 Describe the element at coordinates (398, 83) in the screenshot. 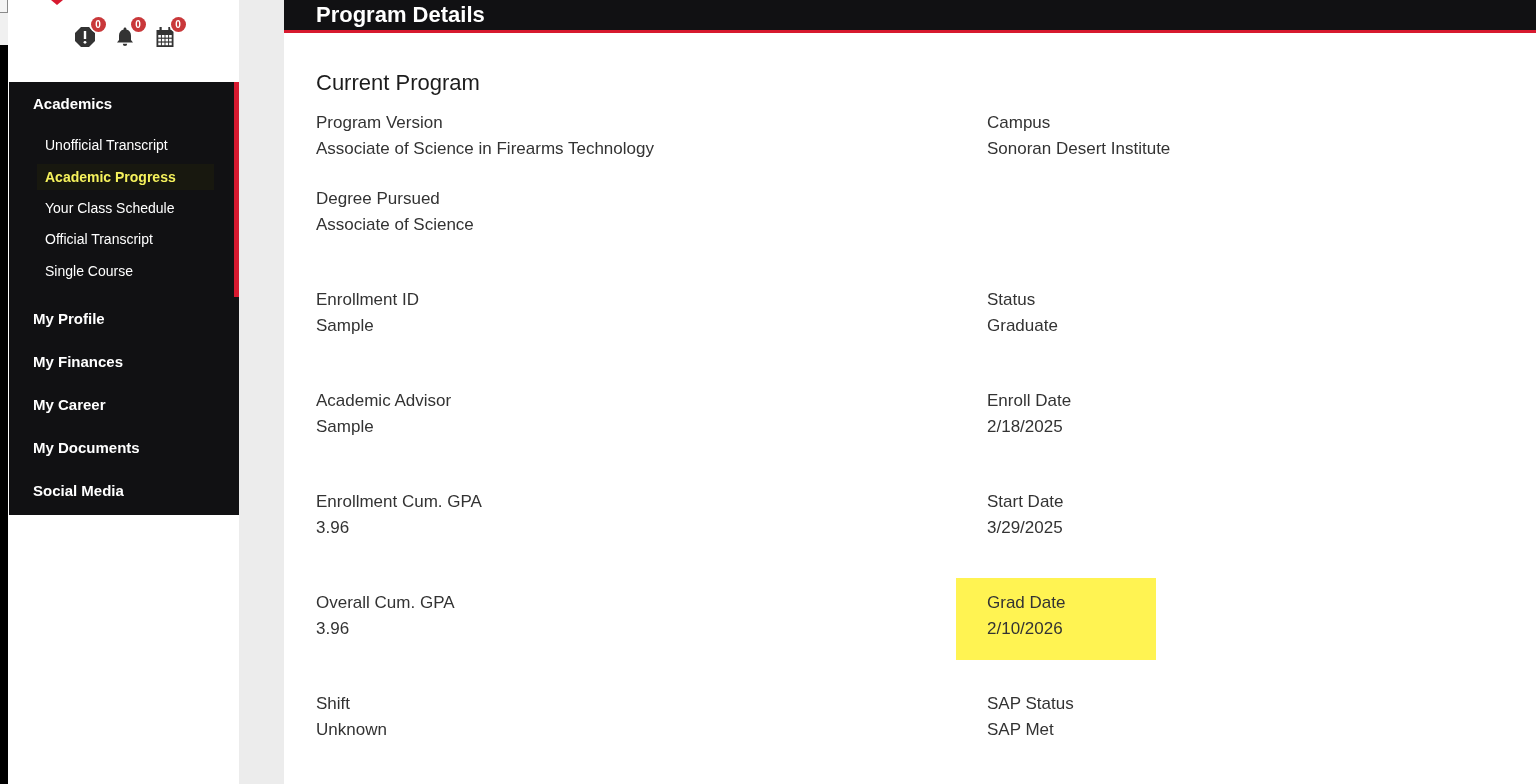

I see `section-heading: Current Program` at that location.